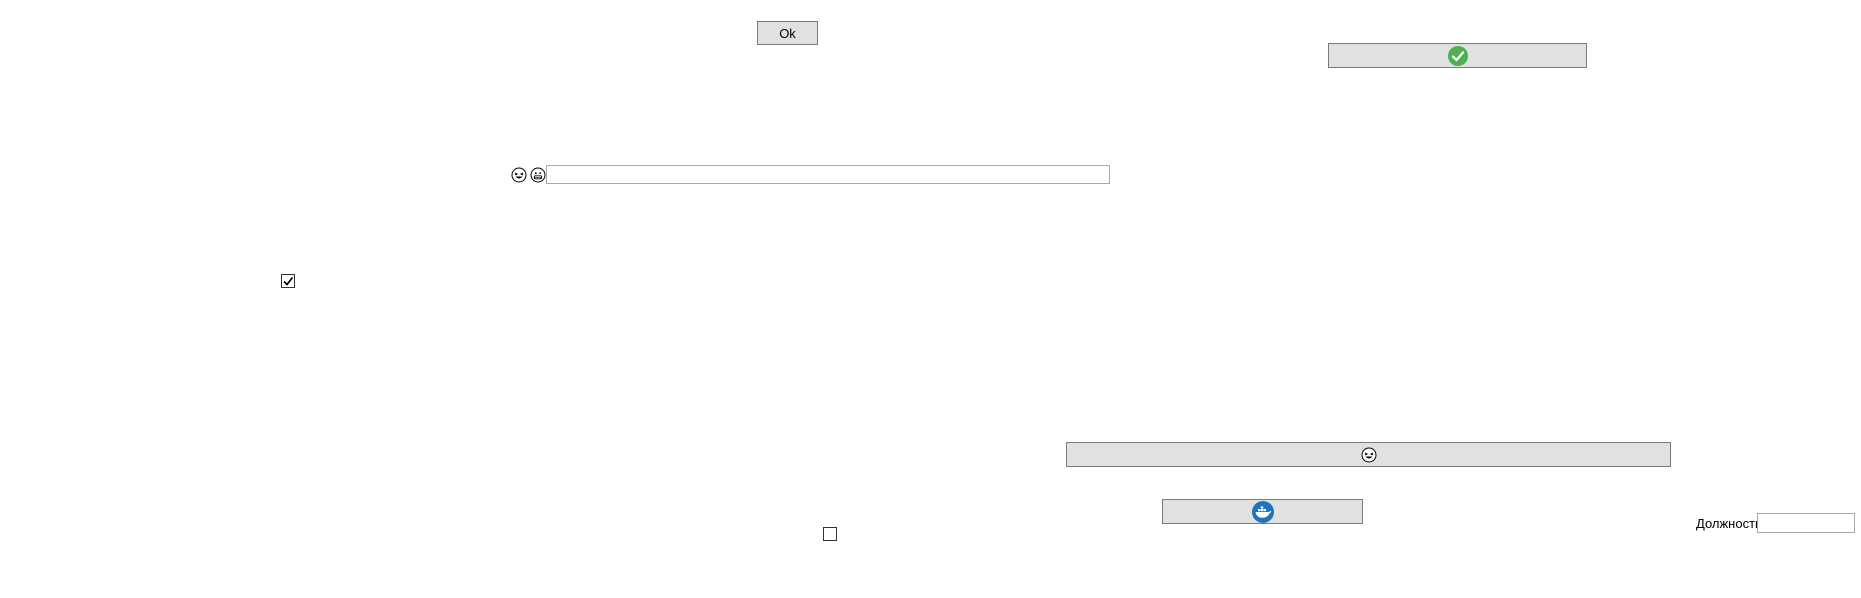  I want to click on ok-button-label: Ok, so click(787, 33).